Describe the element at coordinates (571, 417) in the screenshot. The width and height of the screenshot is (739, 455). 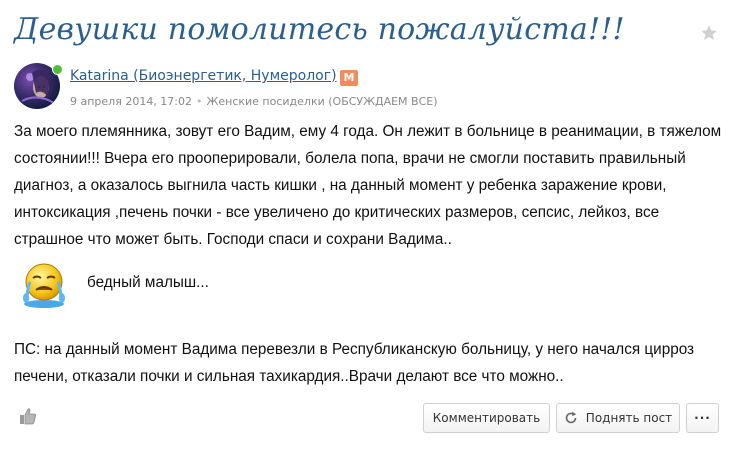
I see `refresh-icon` at that location.